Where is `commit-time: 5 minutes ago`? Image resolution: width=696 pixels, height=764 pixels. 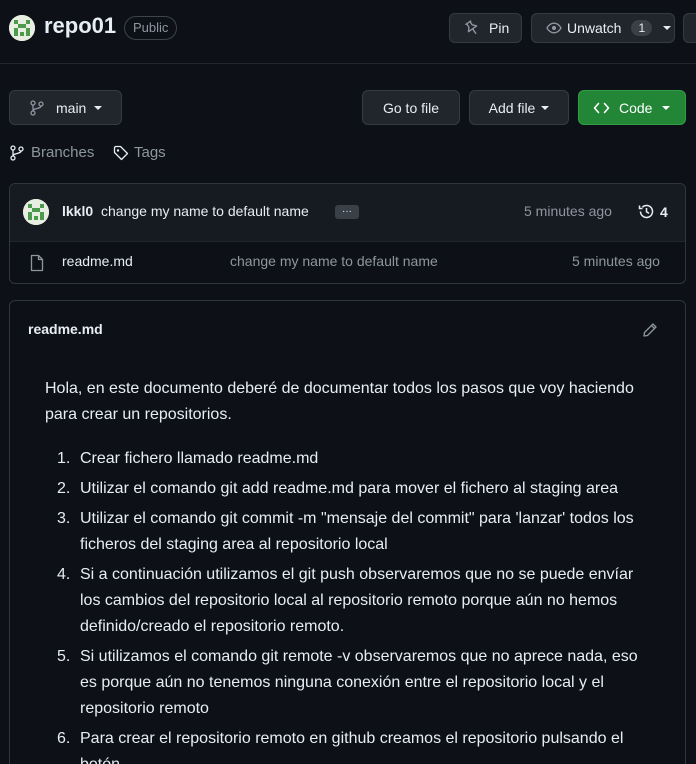 commit-time: 5 minutes ago is located at coordinates (568, 211).